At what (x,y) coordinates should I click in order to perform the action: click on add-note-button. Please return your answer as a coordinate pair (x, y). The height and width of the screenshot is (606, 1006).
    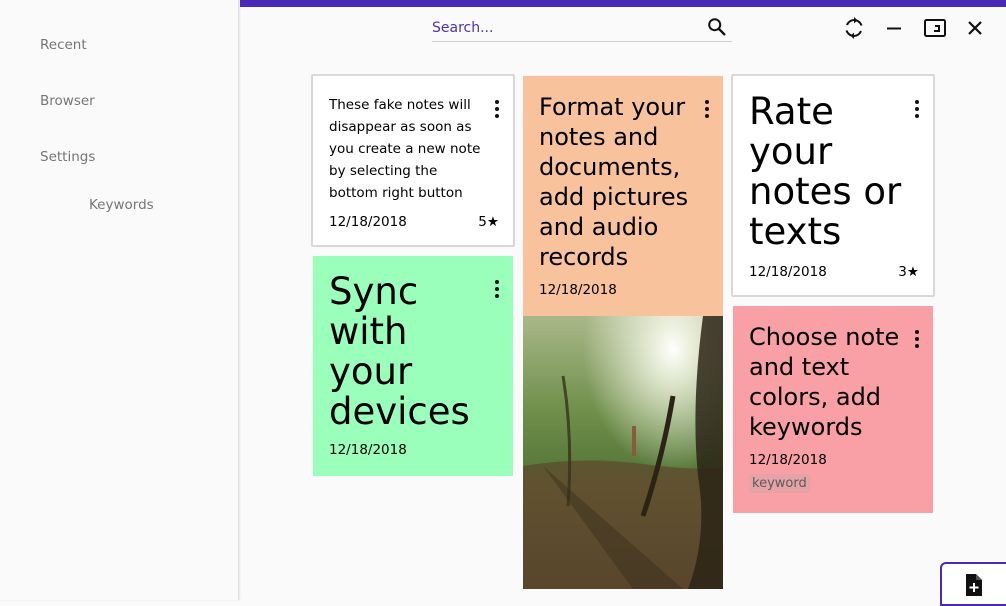
    Looking at the image, I should click on (973, 584).